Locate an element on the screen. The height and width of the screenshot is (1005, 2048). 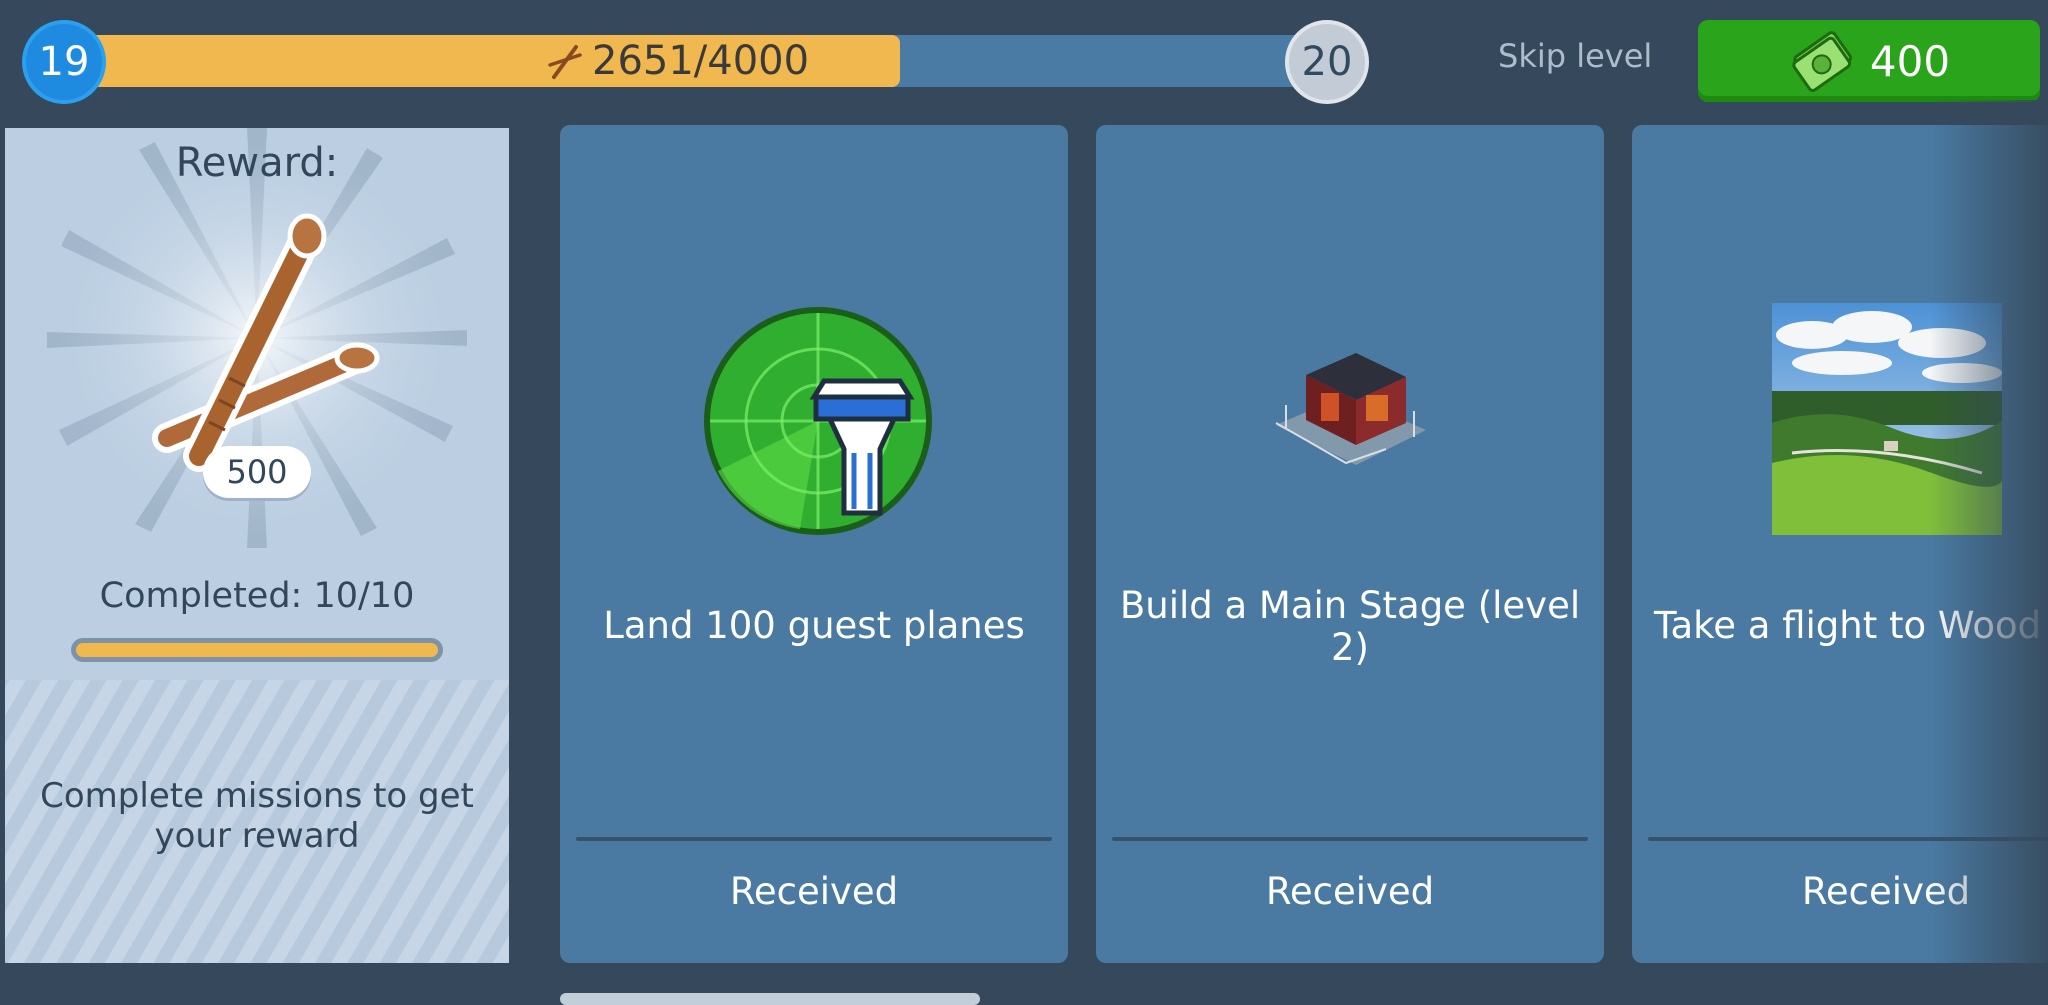
completed-label: Completed: 10/10 is located at coordinates (257, 596).